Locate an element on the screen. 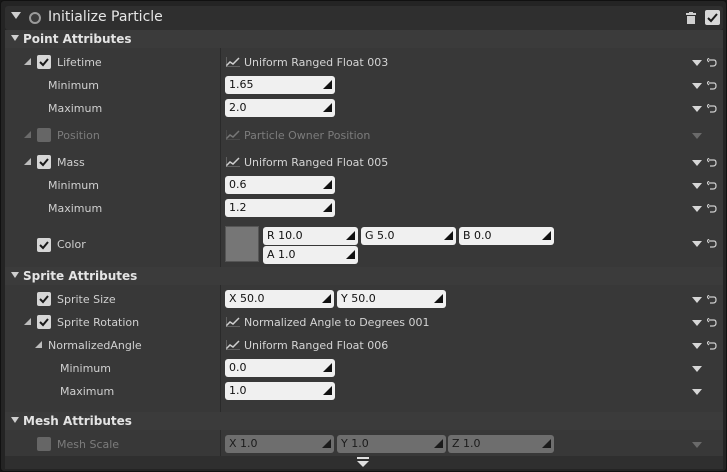 The width and height of the screenshot is (727, 472). module-enabled-checkbox is located at coordinates (712, 17).